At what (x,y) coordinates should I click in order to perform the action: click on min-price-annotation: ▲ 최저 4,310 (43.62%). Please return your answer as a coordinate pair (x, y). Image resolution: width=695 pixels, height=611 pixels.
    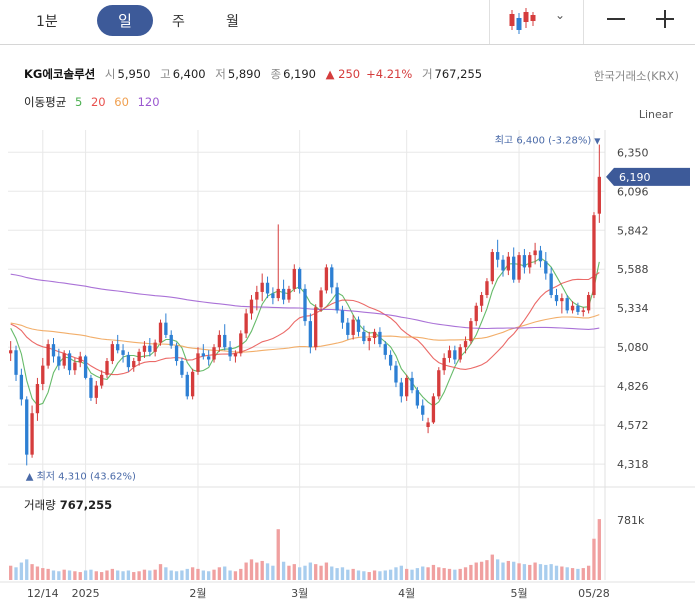
    Looking at the image, I should click on (81, 476).